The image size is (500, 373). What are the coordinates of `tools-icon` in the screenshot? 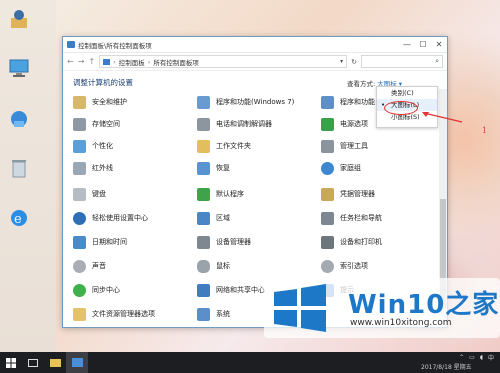 It's located at (327, 146).